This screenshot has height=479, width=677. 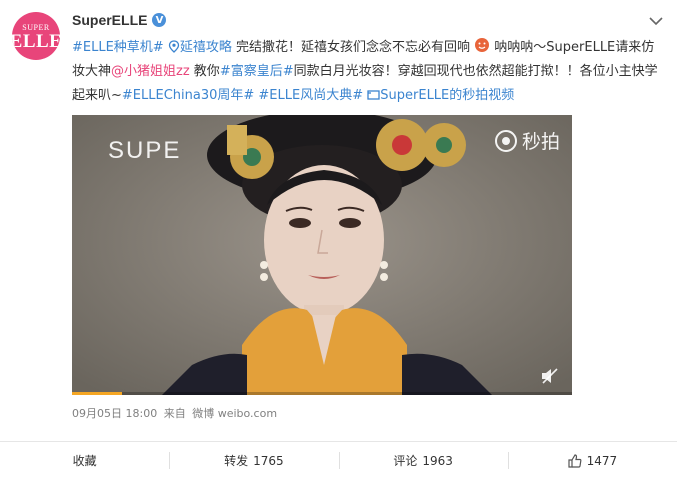 I want to click on video-progress-fill, so click(x=97, y=393).